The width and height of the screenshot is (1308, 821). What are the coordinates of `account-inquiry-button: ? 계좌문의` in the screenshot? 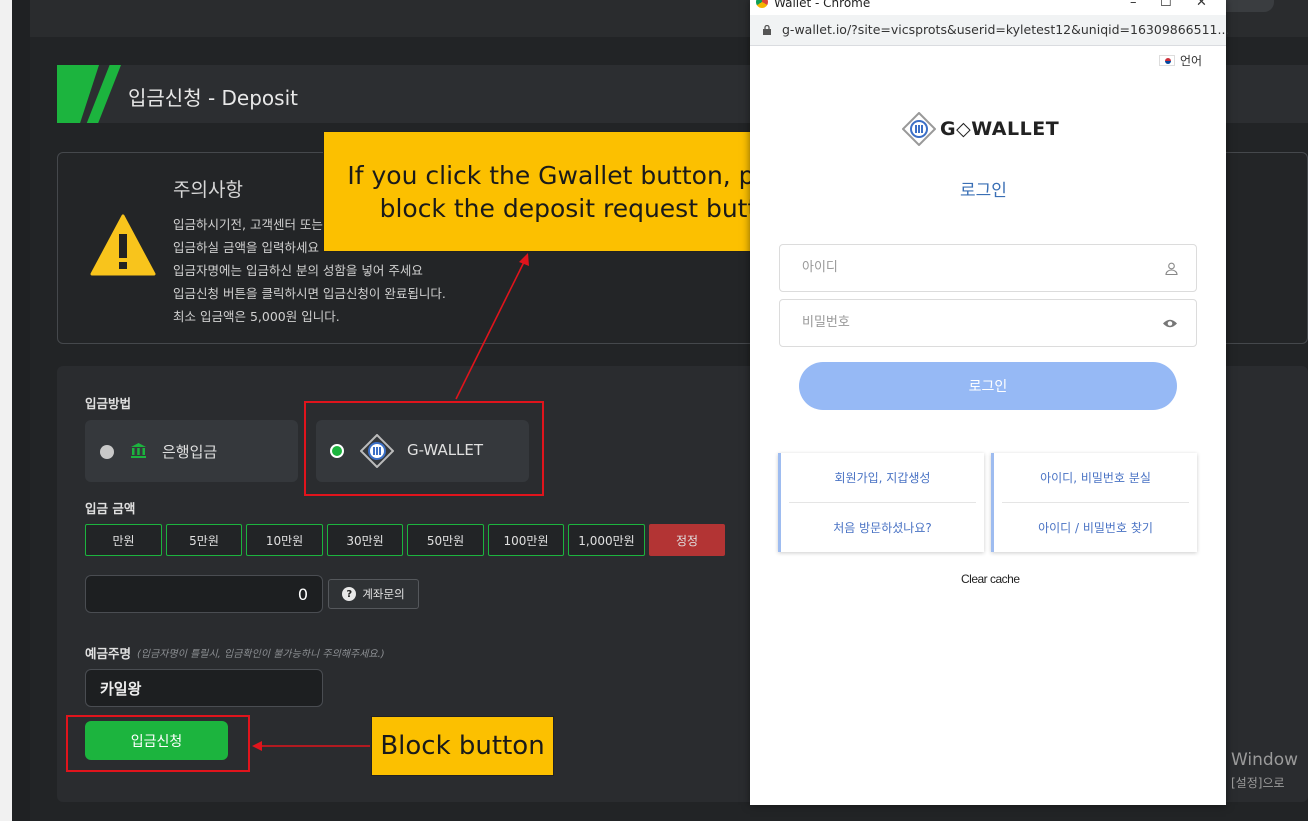 It's located at (373, 594).